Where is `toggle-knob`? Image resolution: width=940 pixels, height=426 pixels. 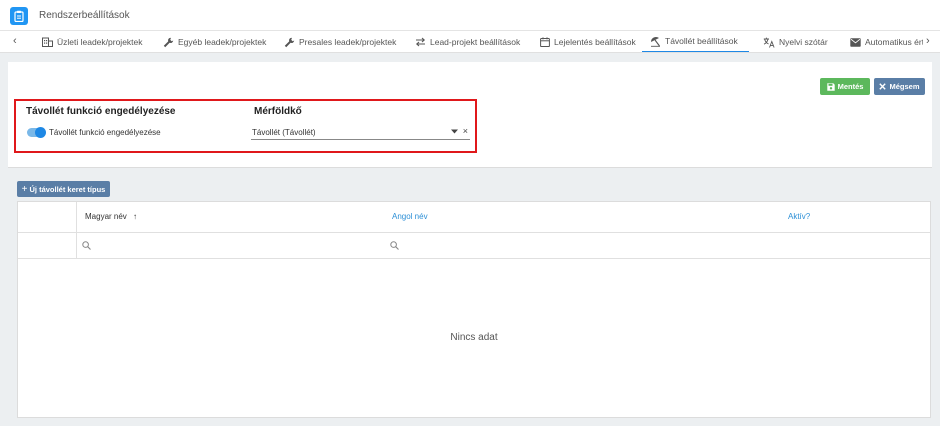
toggle-knob is located at coordinates (40, 132).